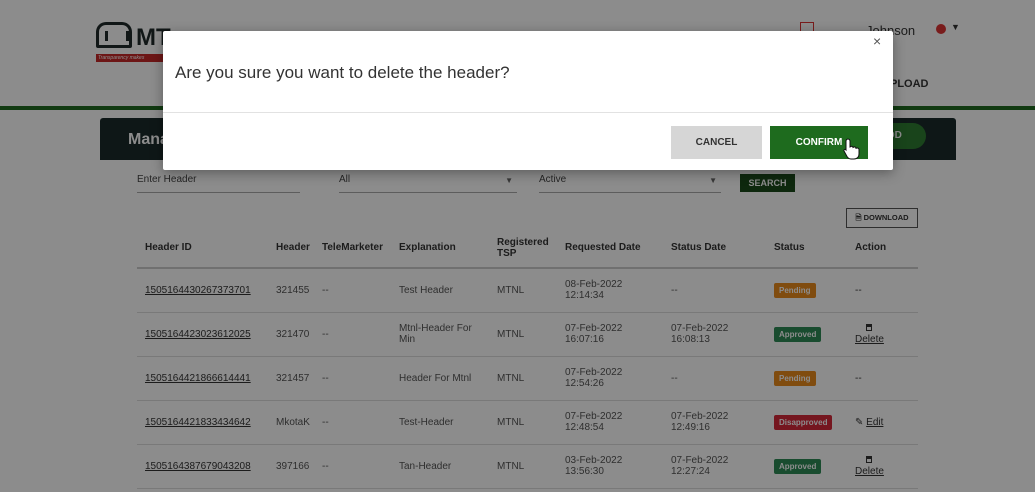  Describe the element at coordinates (716, 142) in the screenshot. I see `cancel-button: CANCEL` at that location.